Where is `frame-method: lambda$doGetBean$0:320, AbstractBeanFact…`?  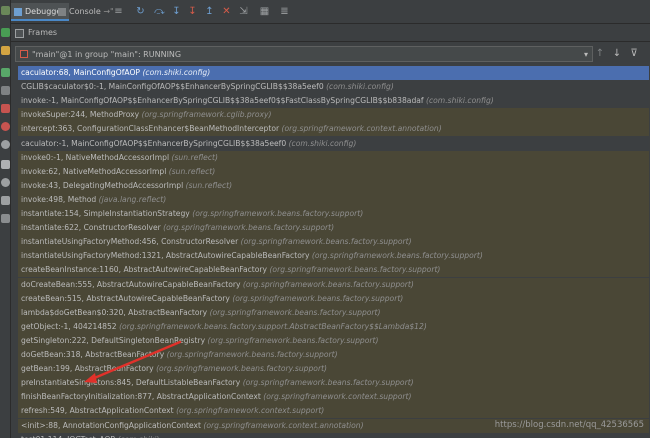
frame-method: lambda$doGetBean$0:320, AbstractBeanFact… is located at coordinates (114, 312).